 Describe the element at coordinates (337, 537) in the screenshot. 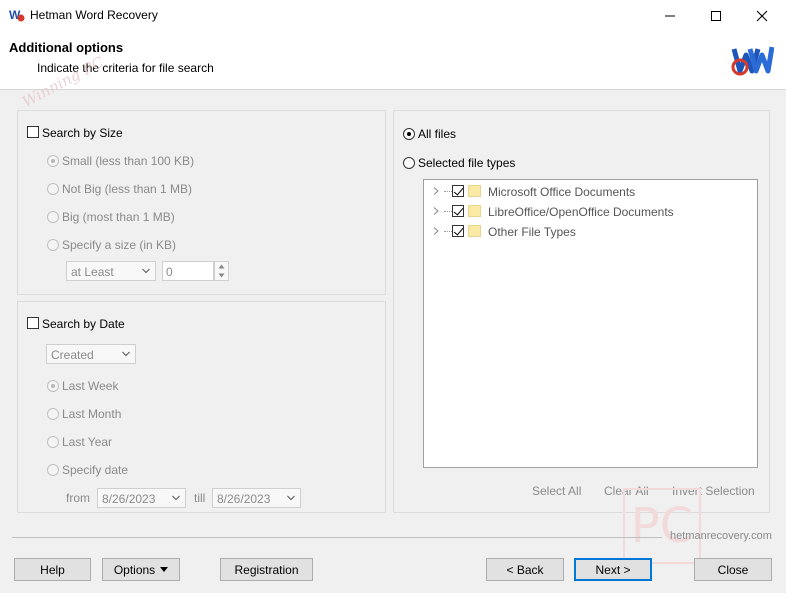

I see `footer-separator` at that location.